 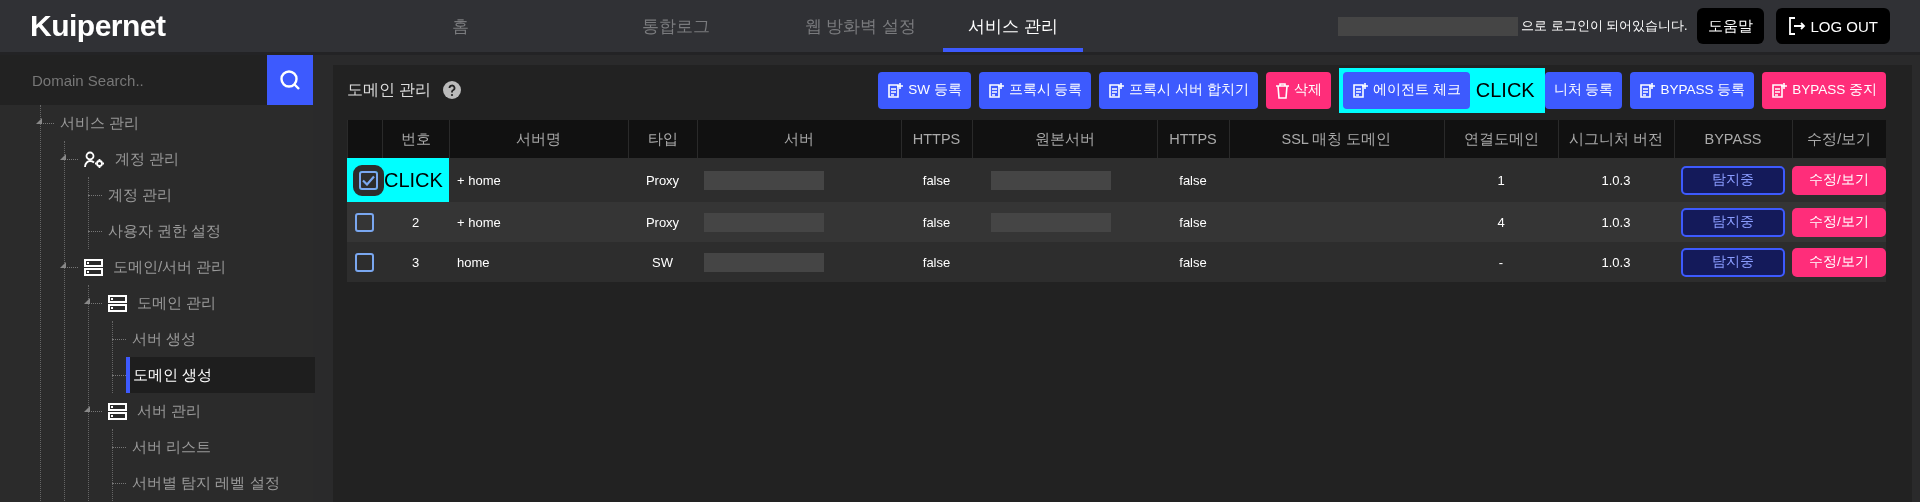 I want to click on table-cell: 1, so click(x=1501, y=180).